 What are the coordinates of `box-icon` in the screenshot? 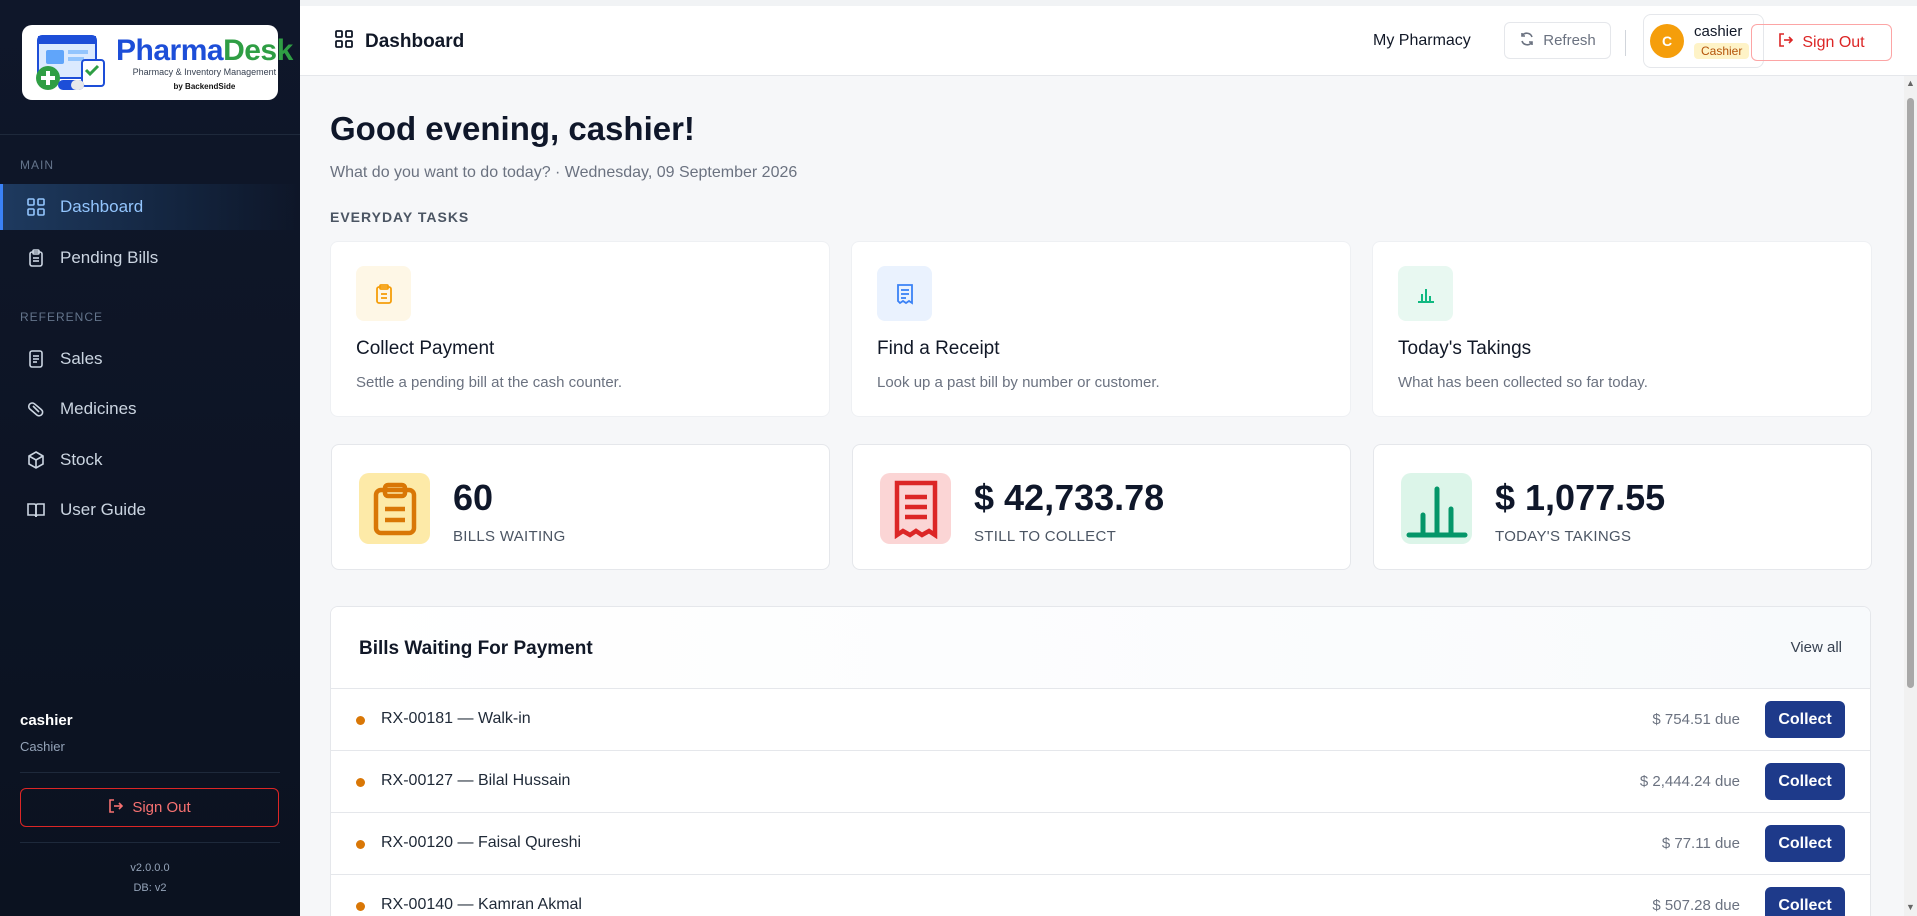 It's located at (36, 460).